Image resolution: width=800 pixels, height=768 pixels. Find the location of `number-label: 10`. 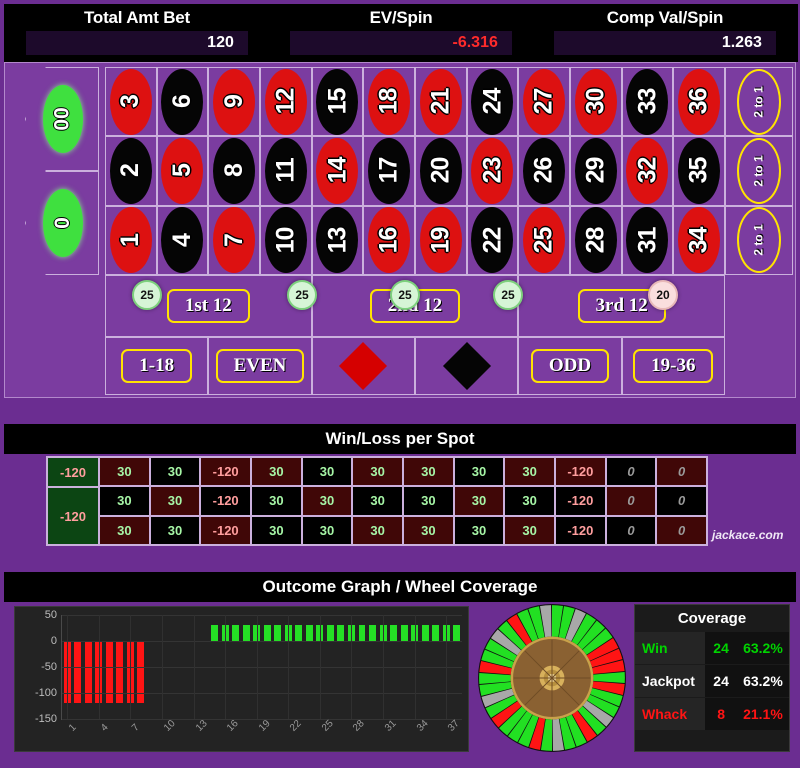

number-label: 10 is located at coordinates (285, 240).